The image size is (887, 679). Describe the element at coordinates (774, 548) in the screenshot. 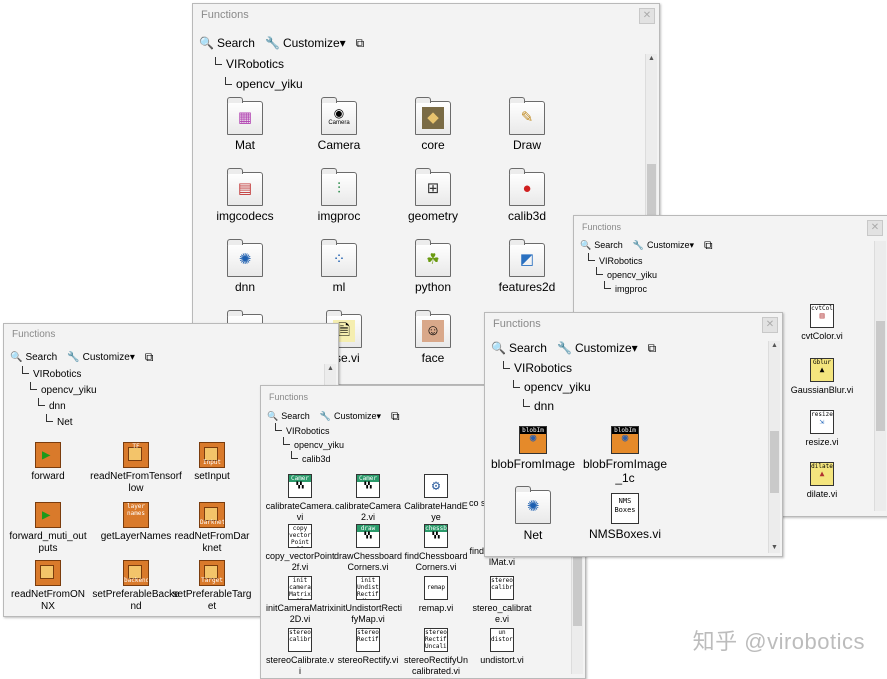

I see `scroll-down-icon: ▼` at that location.